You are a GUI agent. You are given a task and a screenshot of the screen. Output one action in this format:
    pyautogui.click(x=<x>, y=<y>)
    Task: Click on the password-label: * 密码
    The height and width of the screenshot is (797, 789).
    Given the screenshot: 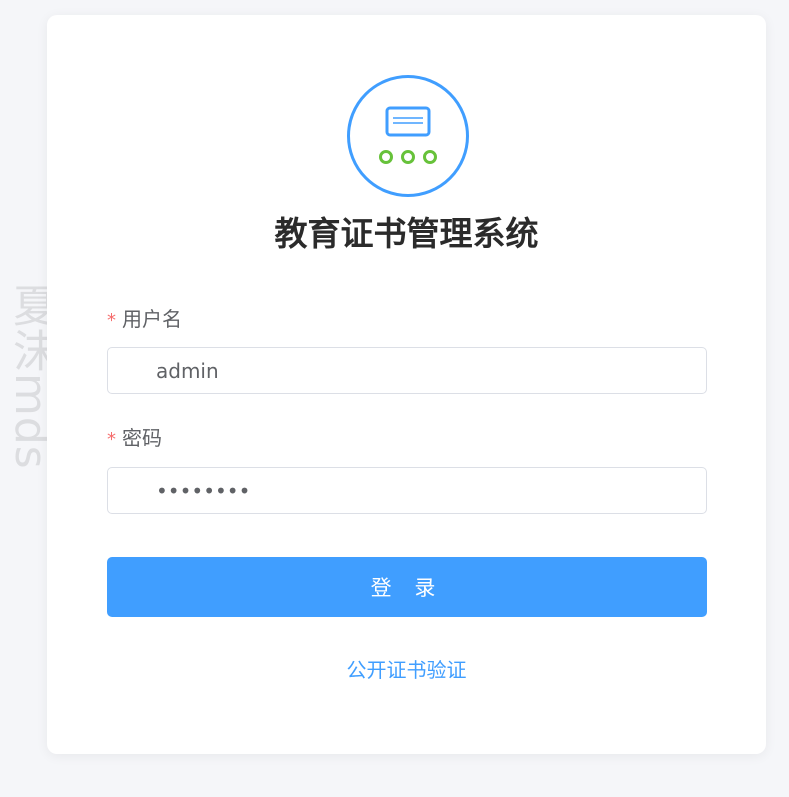 What is the action you would take?
    pyautogui.click(x=134, y=439)
    